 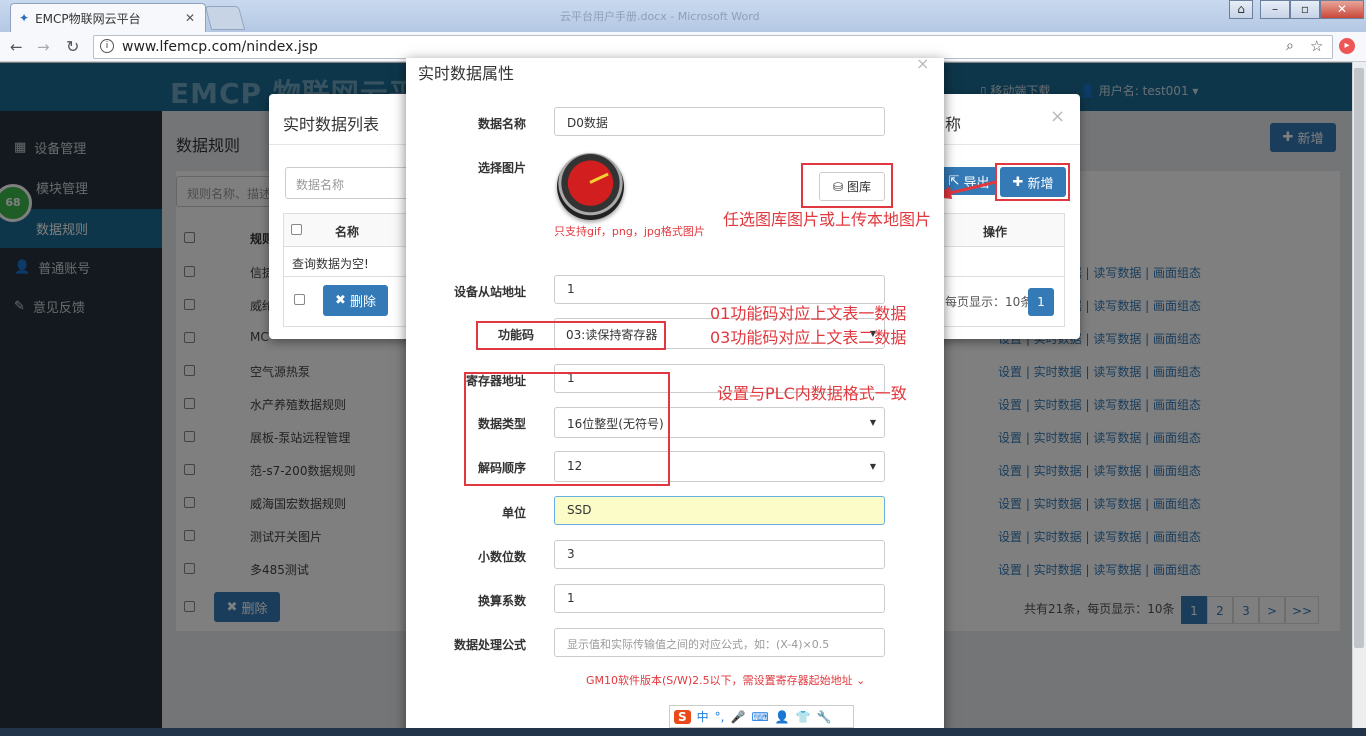 What do you see at coordinates (501, 601) in the screenshot?
I see `factor-label: 换算系数` at bounding box center [501, 601].